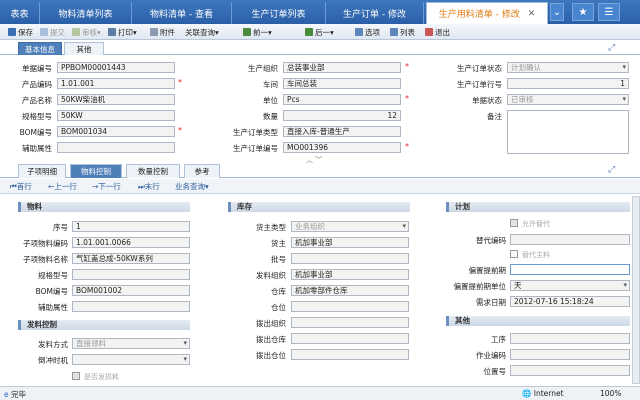 The width and height of the screenshot is (640, 400). What do you see at coordinates (350, 338) in the screenshot?
I see `pick-wh-field` at bounding box center [350, 338].